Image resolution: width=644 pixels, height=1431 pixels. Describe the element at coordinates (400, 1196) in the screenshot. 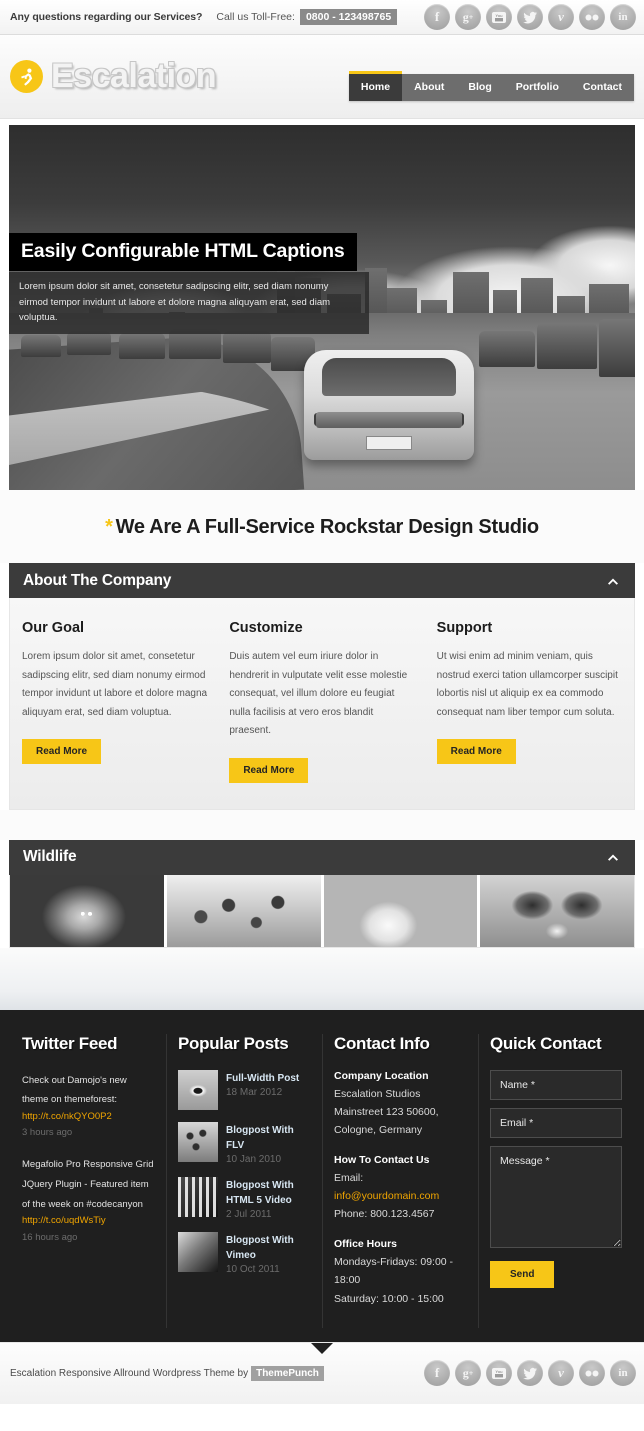

I see `email-link: info@yourdomain.com` at that location.